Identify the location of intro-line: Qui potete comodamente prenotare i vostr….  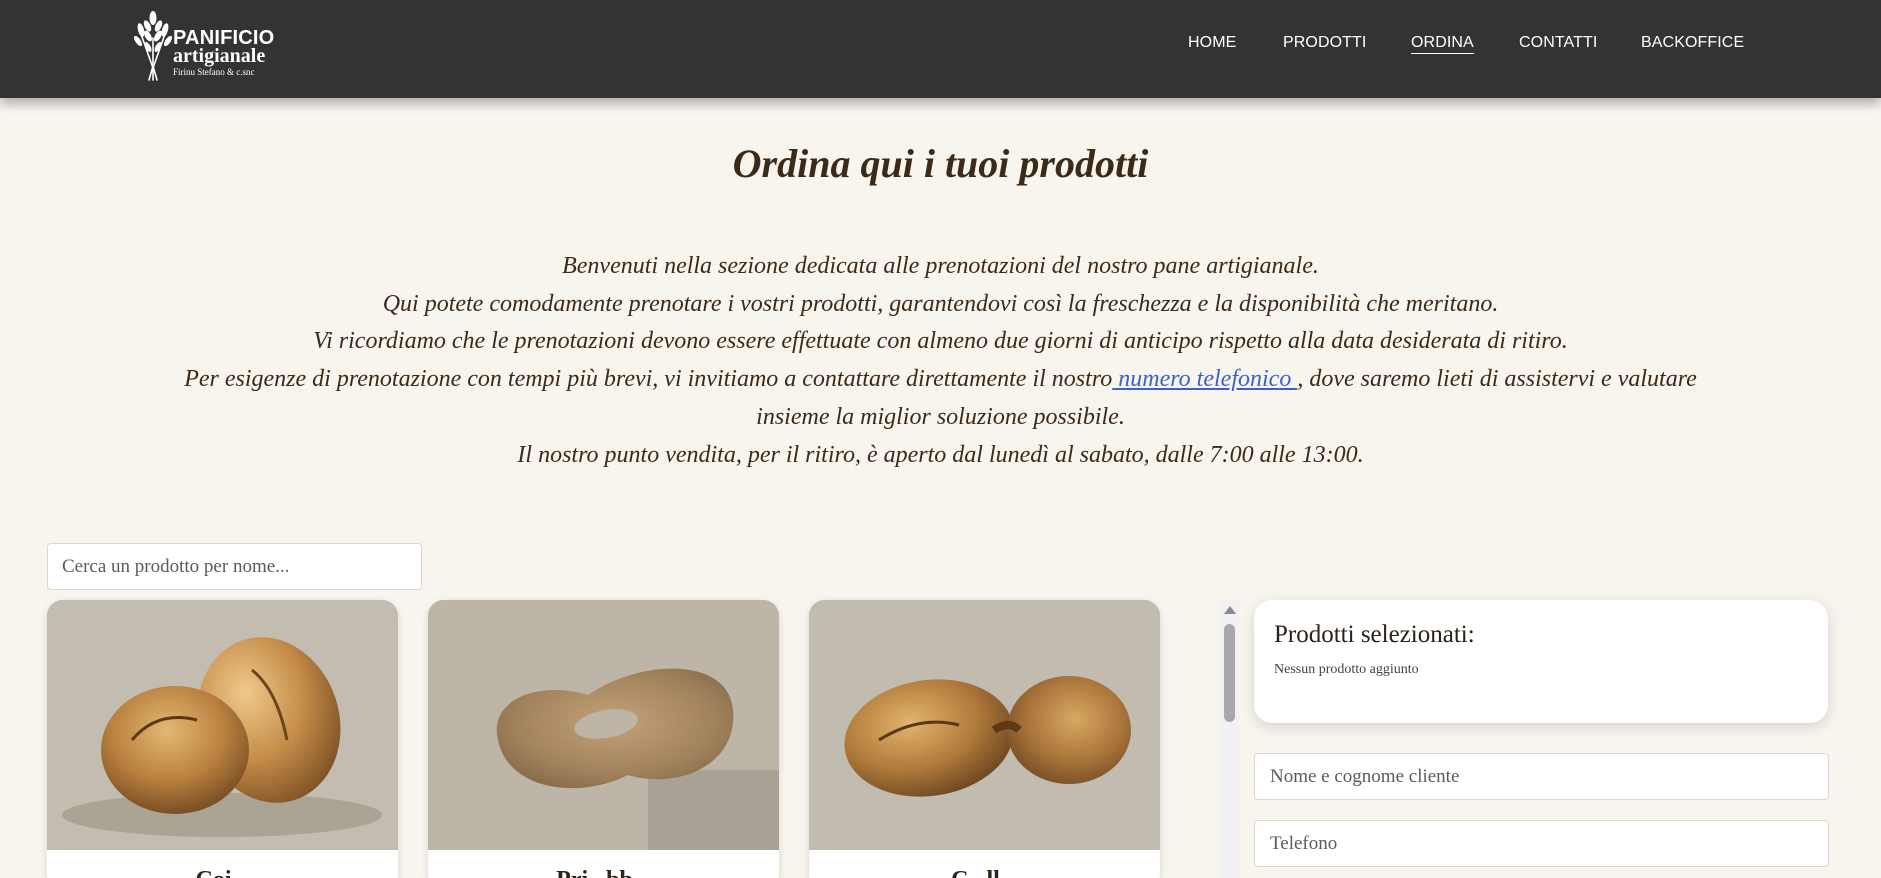
(940, 303).